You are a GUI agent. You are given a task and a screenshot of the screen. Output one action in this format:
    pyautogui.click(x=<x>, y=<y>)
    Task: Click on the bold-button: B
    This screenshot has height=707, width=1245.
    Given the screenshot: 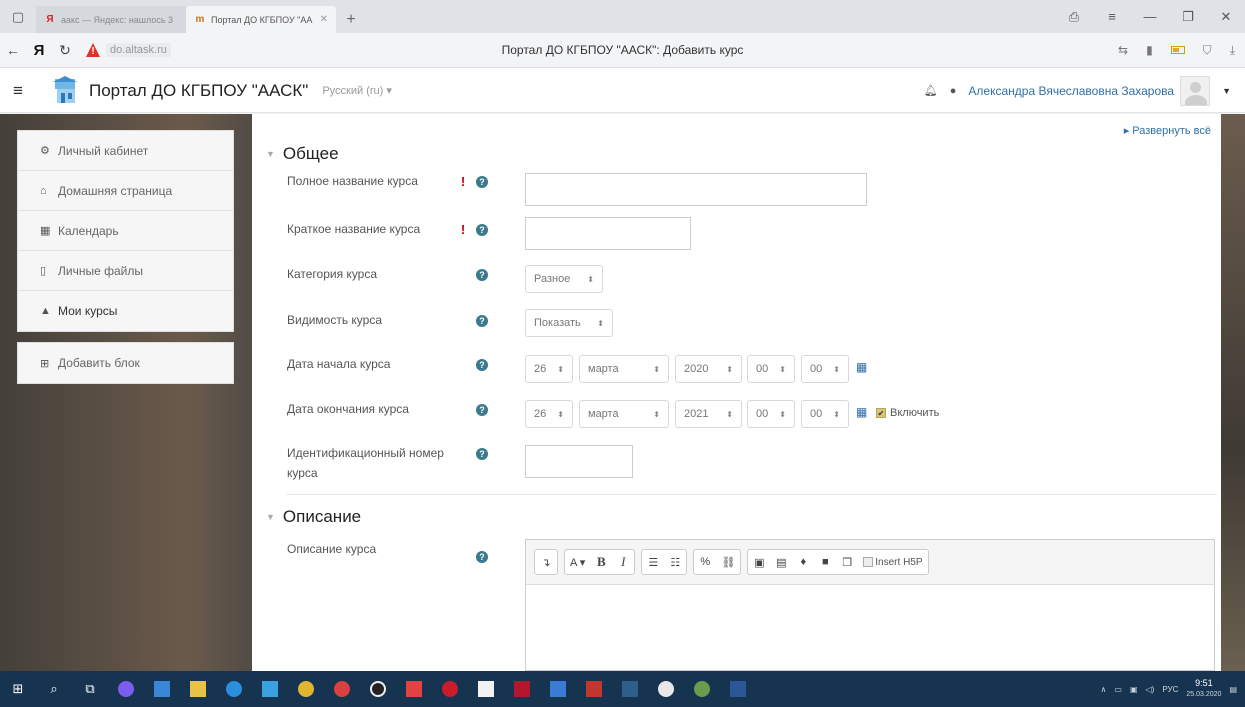 What is the action you would take?
    pyautogui.click(x=601, y=562)
    